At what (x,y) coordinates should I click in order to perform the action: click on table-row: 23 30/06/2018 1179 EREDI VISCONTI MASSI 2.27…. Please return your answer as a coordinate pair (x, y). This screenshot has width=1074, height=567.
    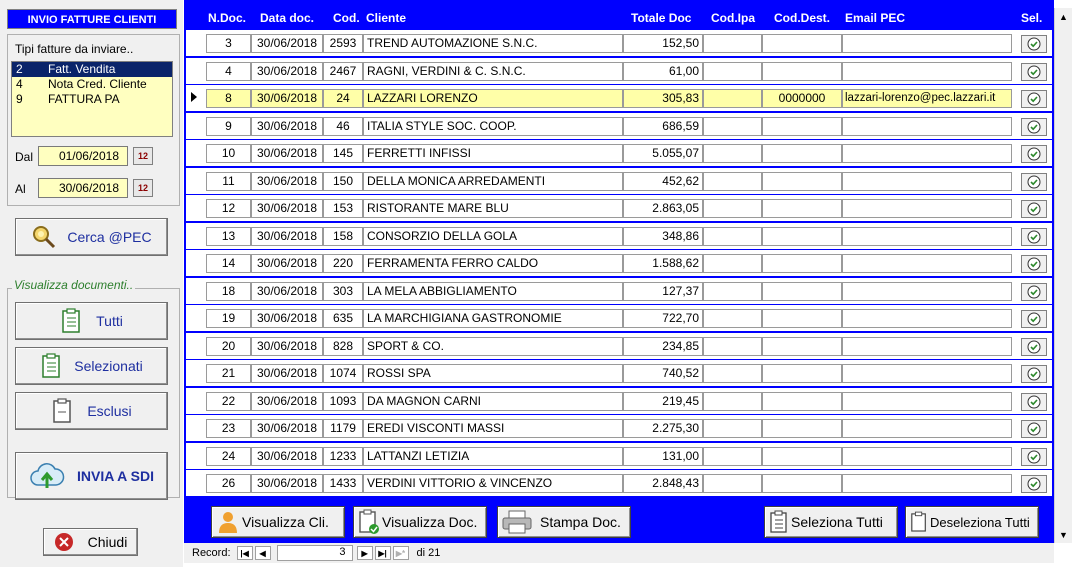
    Looking at the image, I should click on (619, 428).